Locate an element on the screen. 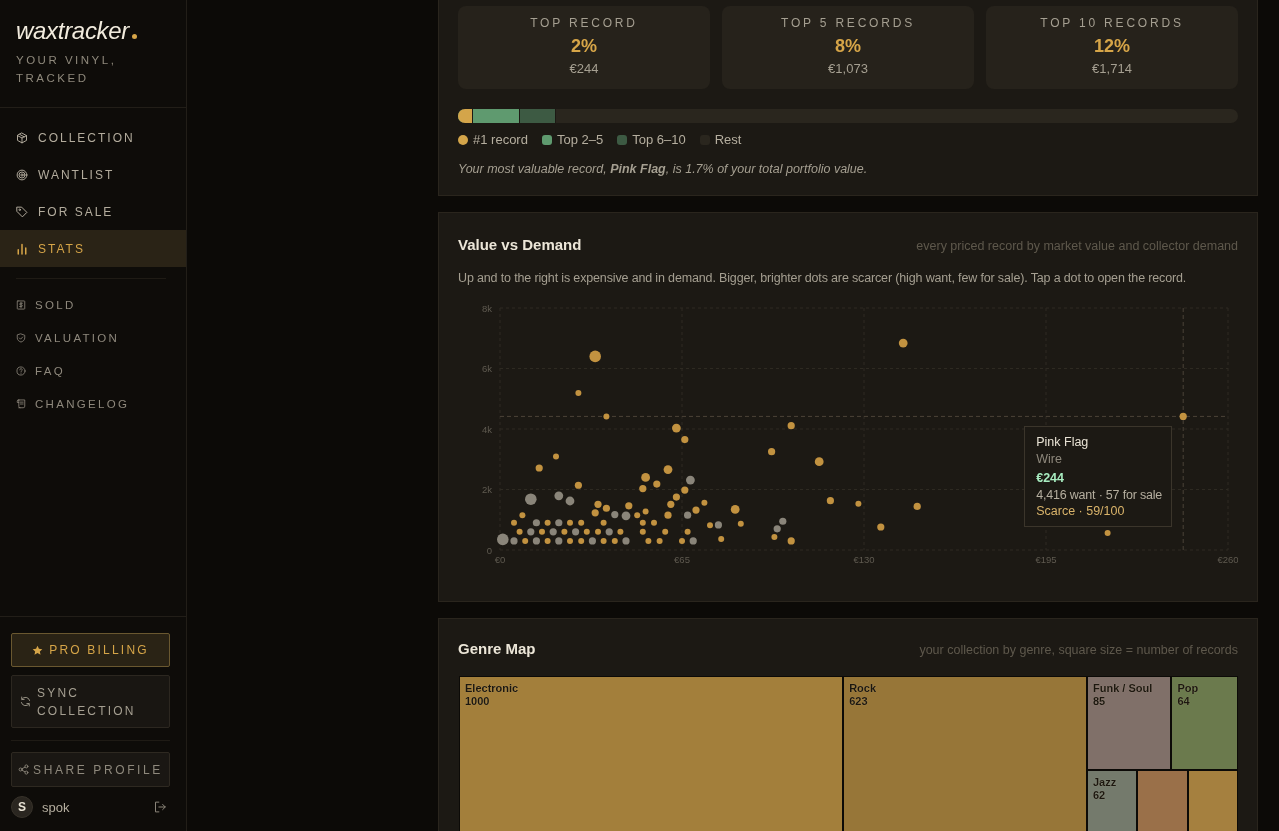  pro-billing-button: PRO BILLING is located at coordinates (90, 650).